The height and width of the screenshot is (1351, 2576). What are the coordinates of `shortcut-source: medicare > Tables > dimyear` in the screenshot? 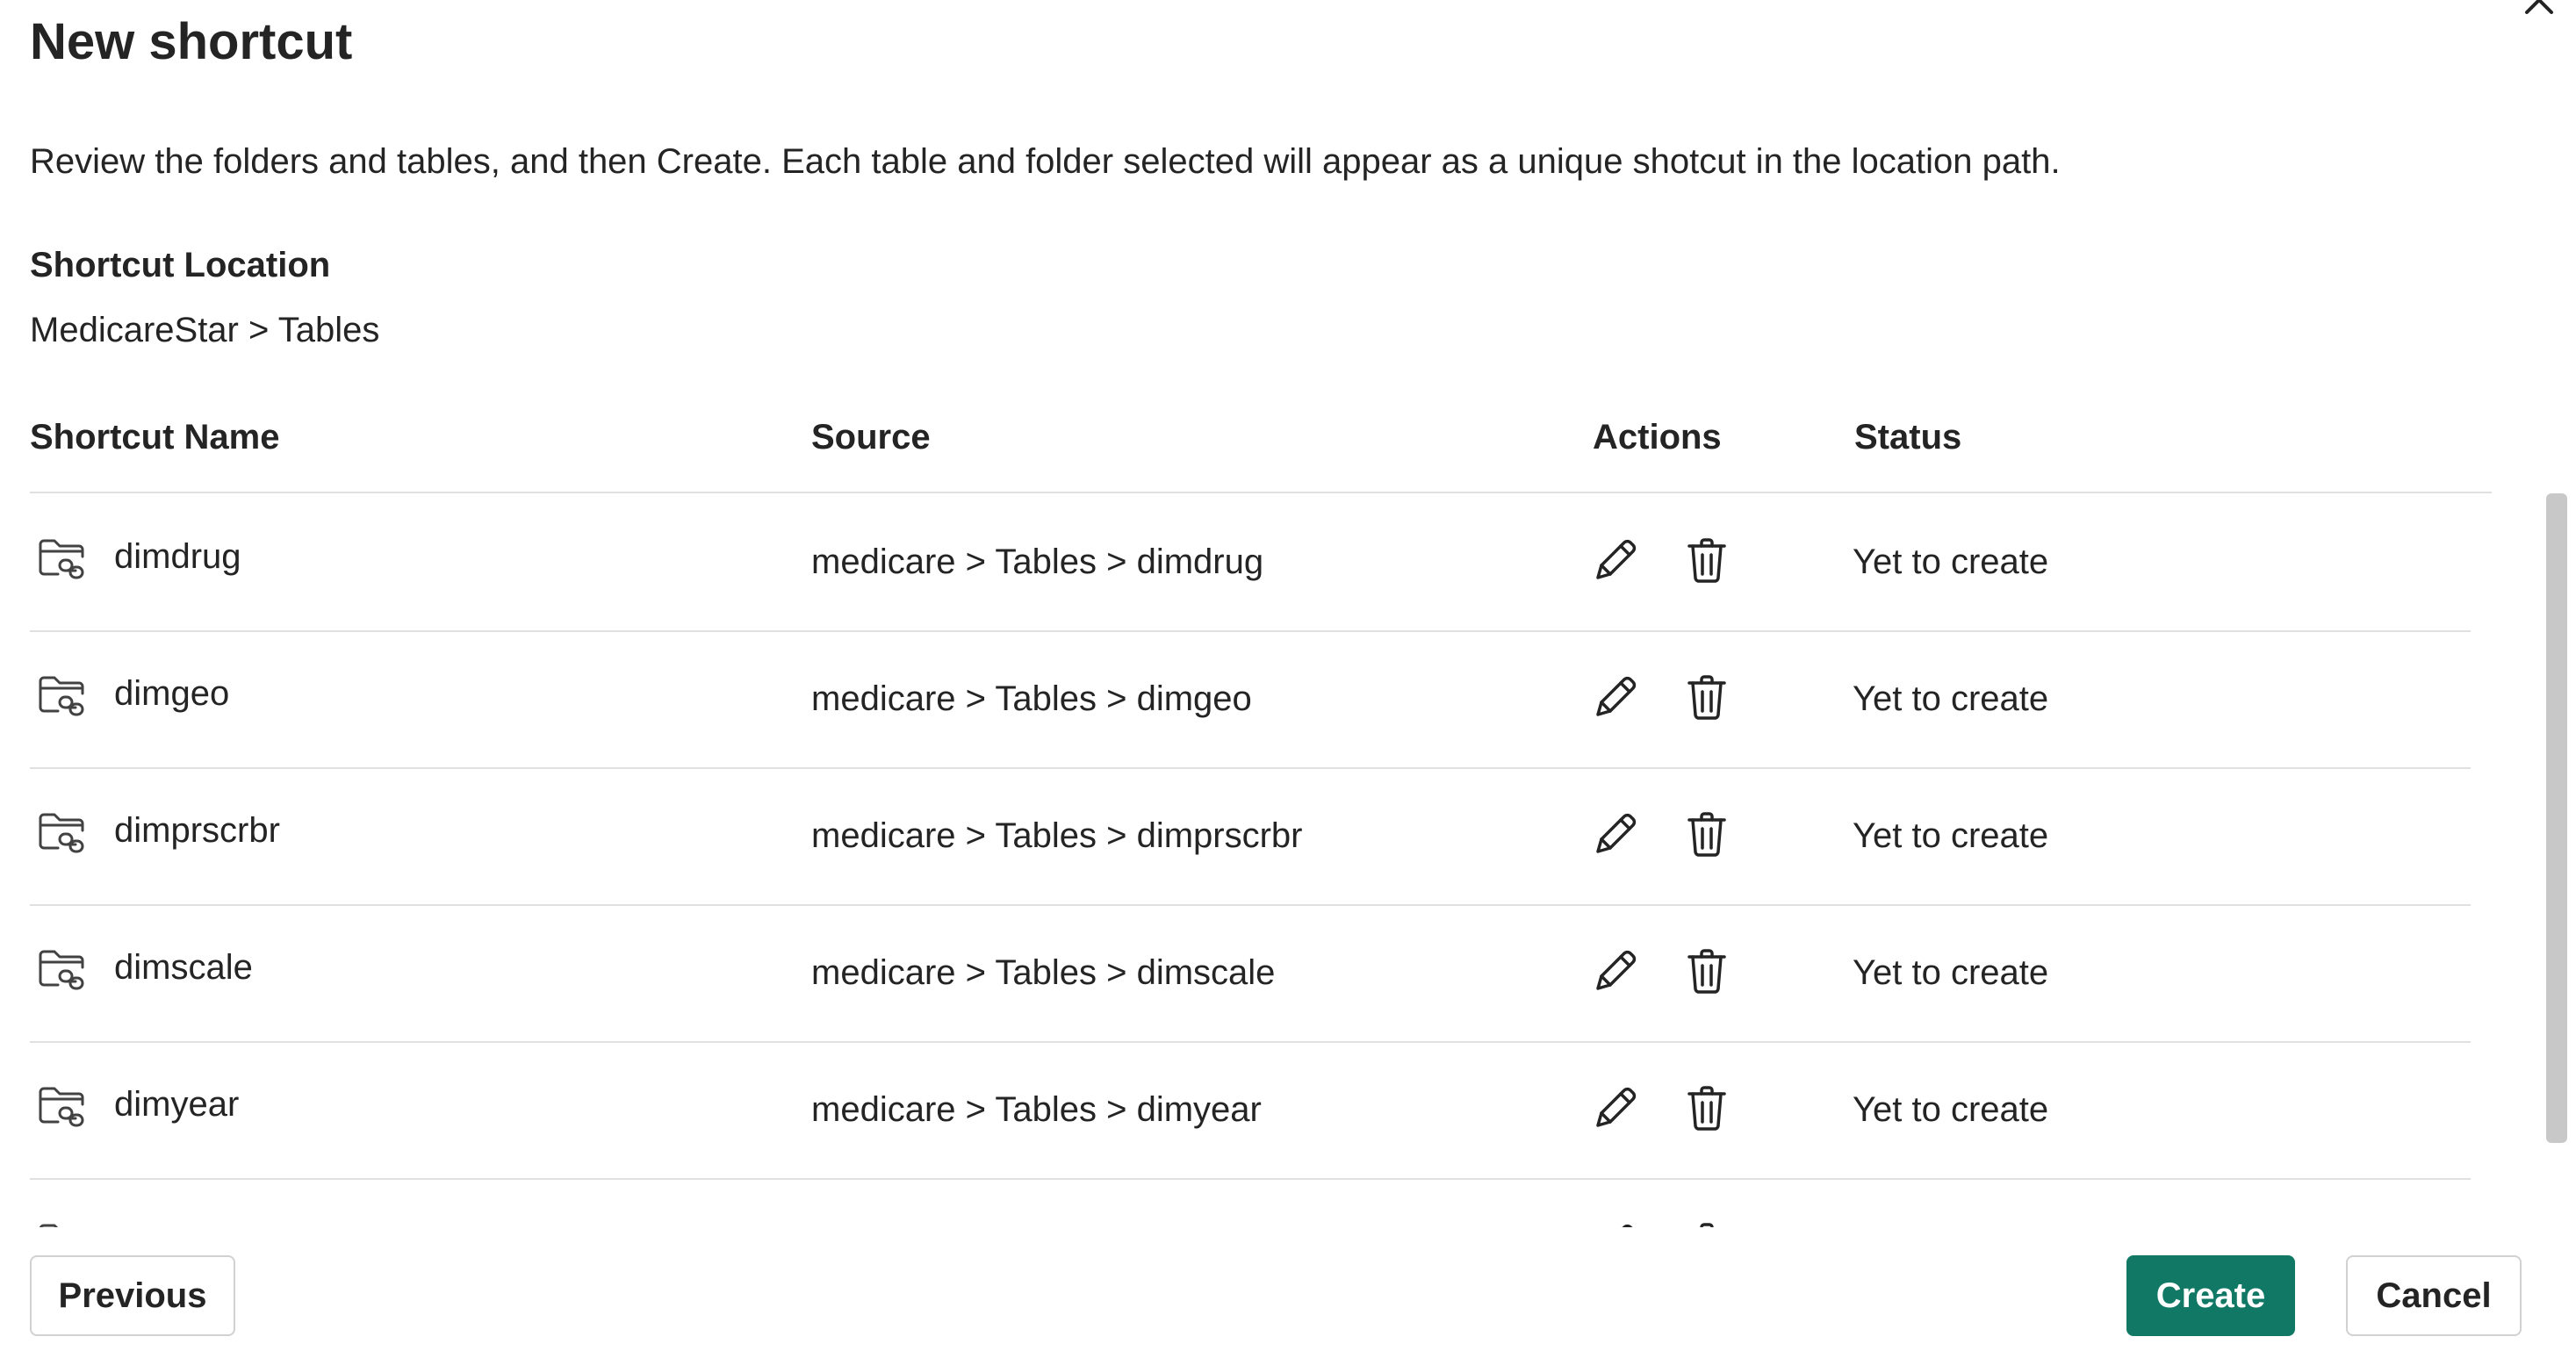 It's located at (1036, 1110).